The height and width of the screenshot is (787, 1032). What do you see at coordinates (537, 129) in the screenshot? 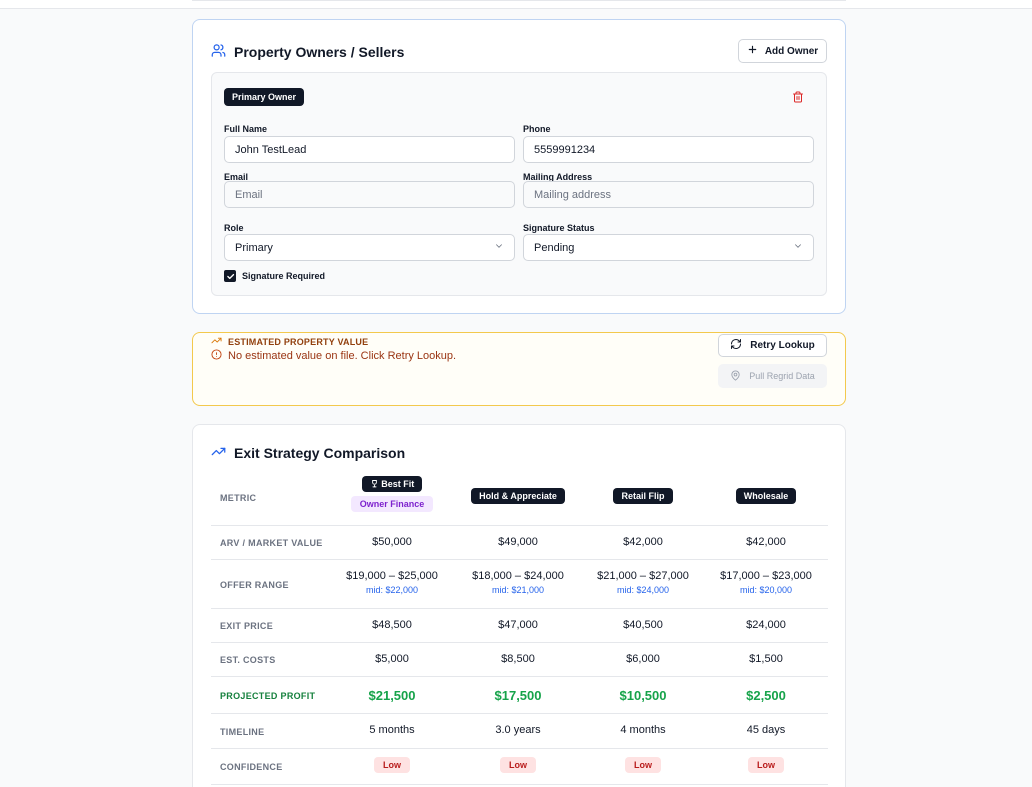
I see `phone-label: Phone` at bounding box center [537, 129].